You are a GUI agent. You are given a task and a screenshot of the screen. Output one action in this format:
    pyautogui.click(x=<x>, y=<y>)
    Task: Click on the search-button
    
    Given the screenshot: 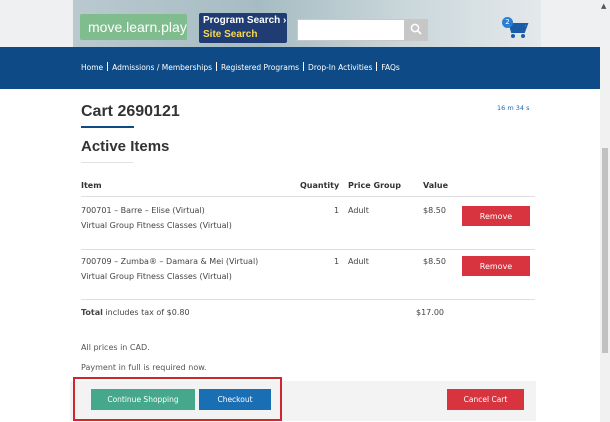 What is the action you would take?
    pyautogui.click(x=416, y=30)
    